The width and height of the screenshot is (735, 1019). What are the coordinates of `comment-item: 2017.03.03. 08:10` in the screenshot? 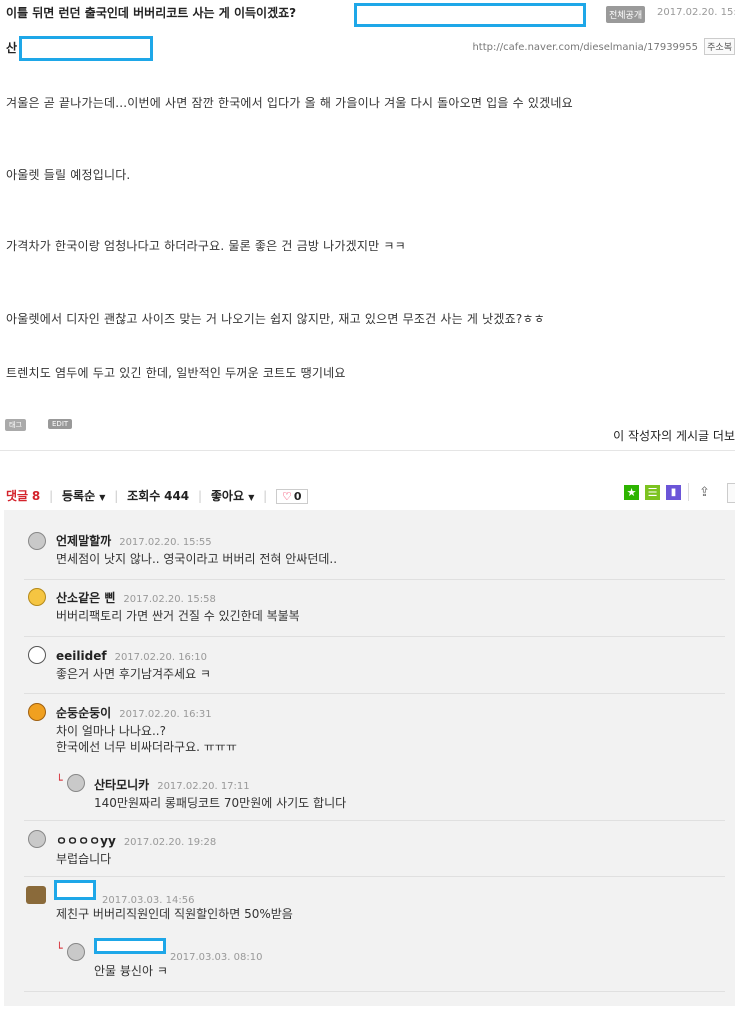 It's located at (216, 954).